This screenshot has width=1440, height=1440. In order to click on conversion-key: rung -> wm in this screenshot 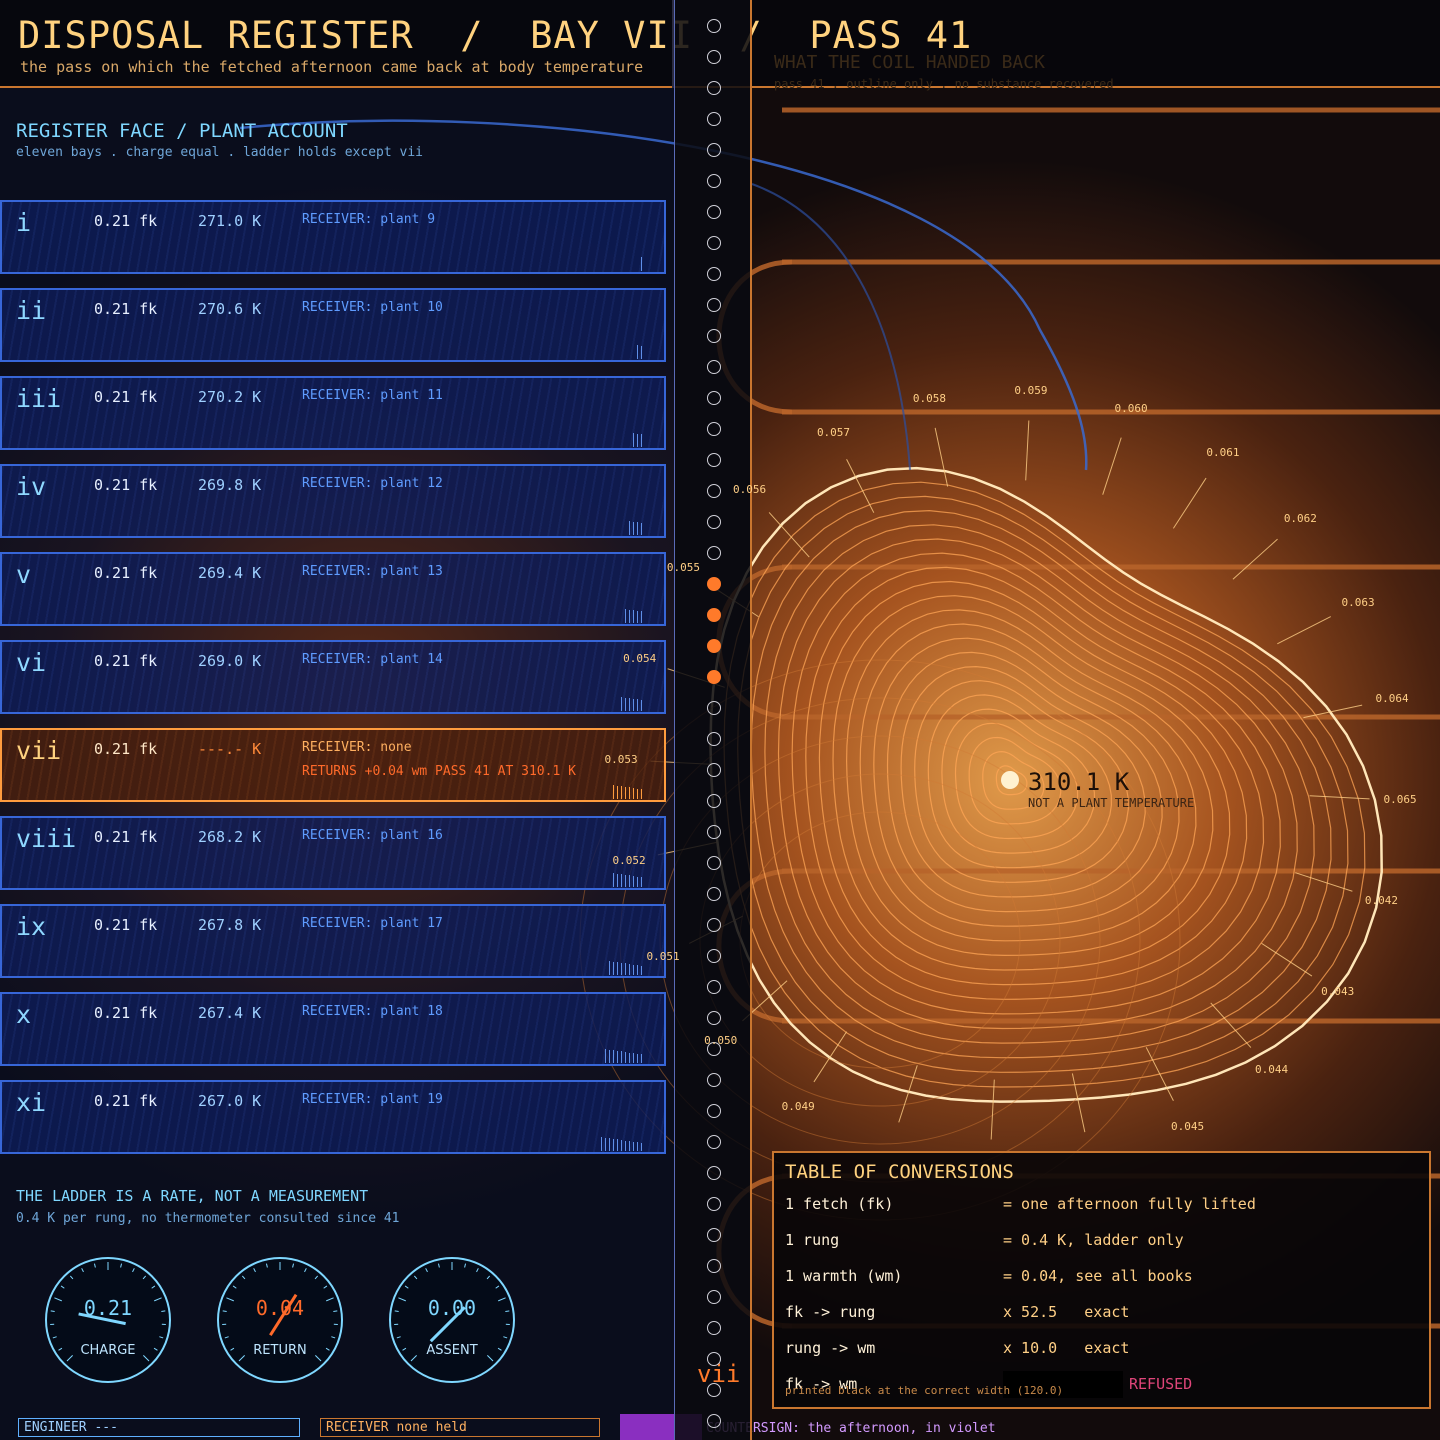, I will do `click(830, 1348)`.